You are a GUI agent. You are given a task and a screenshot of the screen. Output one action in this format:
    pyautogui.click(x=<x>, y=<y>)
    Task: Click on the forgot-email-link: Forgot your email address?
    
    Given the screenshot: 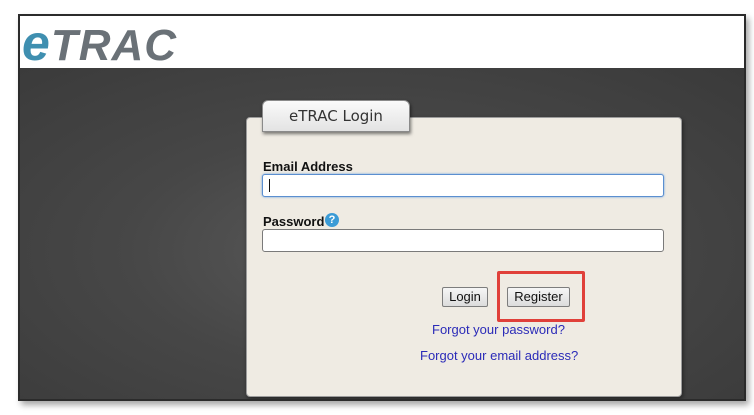 What is the action you would take?
    pyautogui.click(x=499, y=355)
    